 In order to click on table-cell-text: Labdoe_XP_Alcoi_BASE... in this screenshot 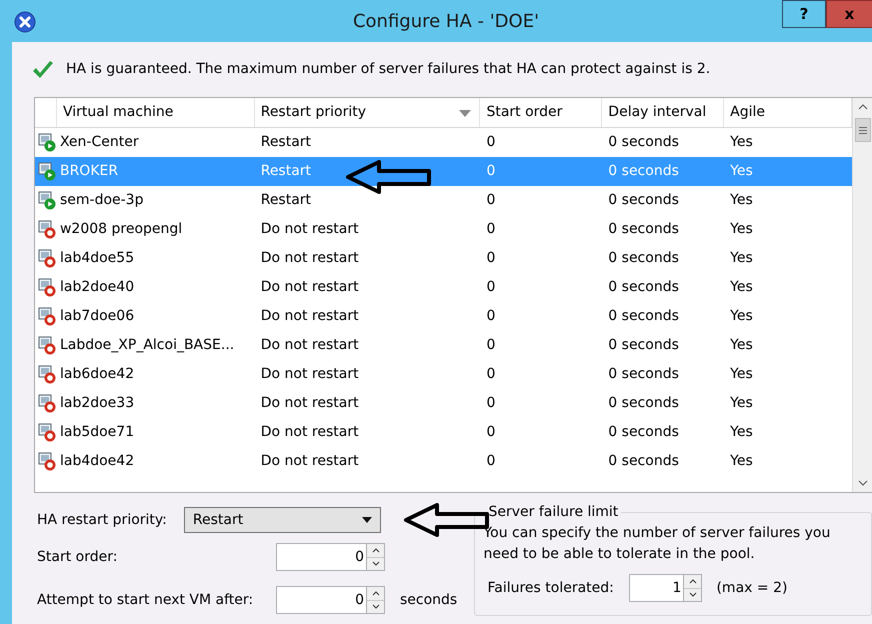, I will do `click(147, 345)`.